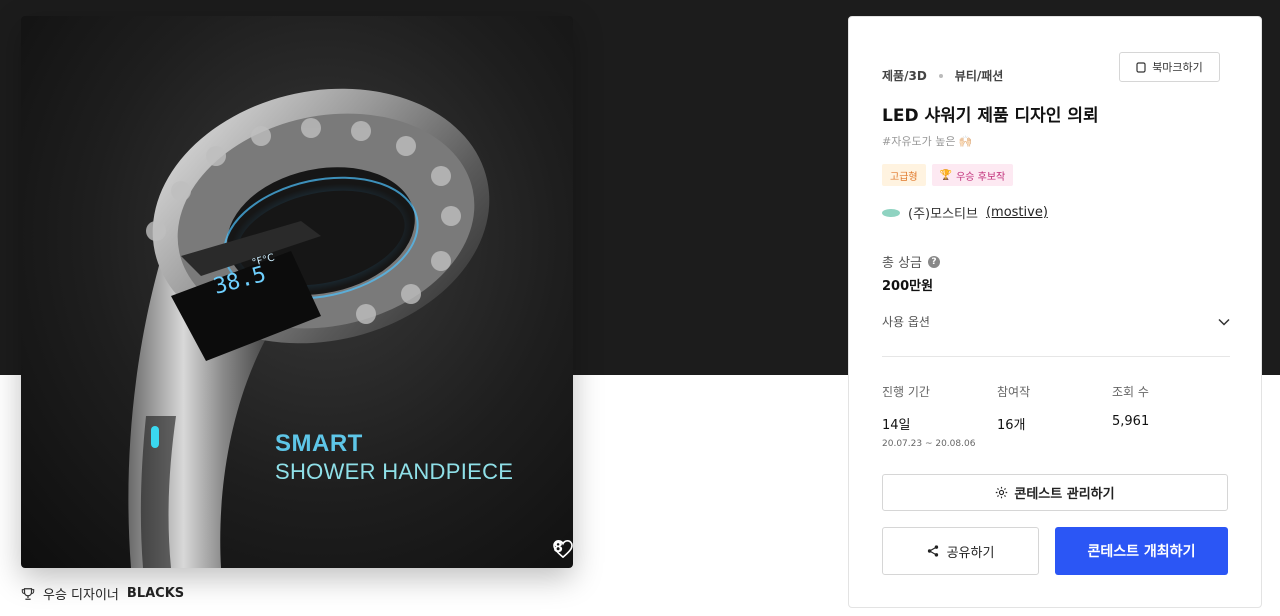 The height and width of the screenshot is (616, 1280). Describe the element at coordinates (939, 416) in the screenshot. I see `stat-duration: 진행 기간 14일 20.07.23 ~ 20.08.06` at that location.